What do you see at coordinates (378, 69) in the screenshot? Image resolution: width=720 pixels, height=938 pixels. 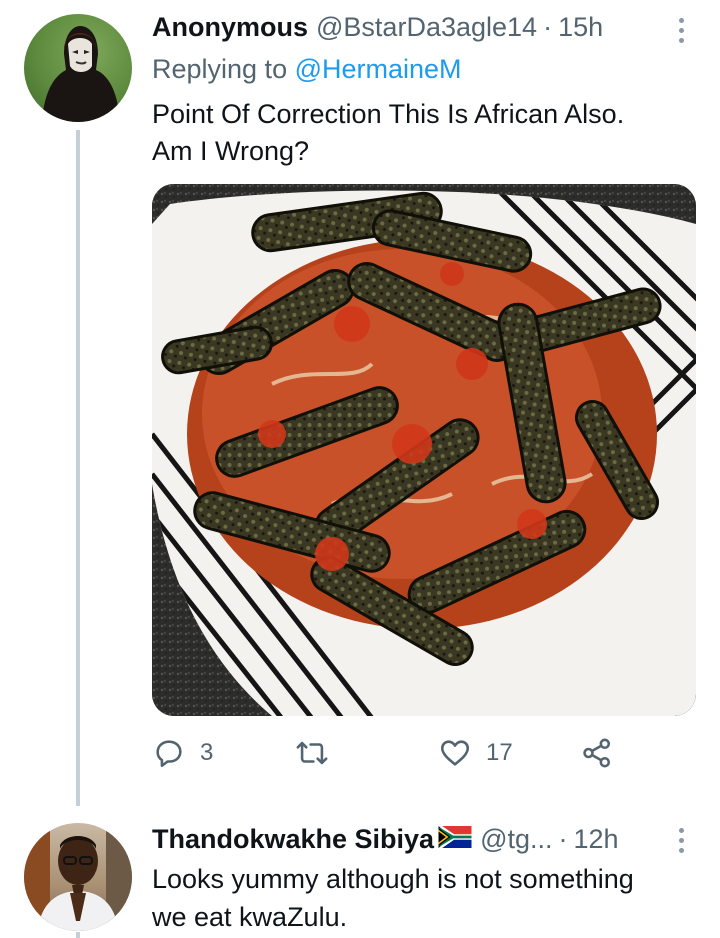 I see `replying-mention: @HermaineM` at bounding box center [378, 69].